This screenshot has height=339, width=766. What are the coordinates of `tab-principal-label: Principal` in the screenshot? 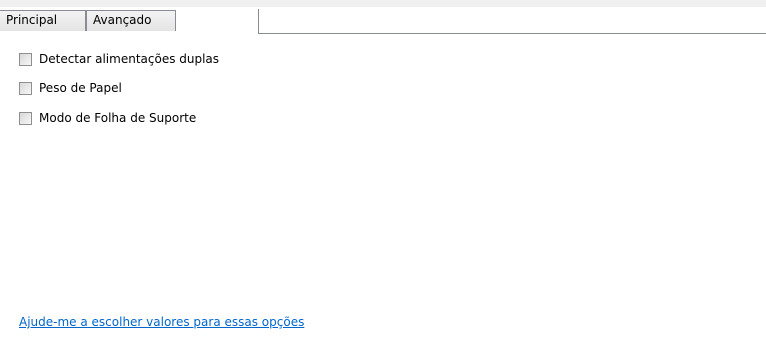 It's located at (32, 20).